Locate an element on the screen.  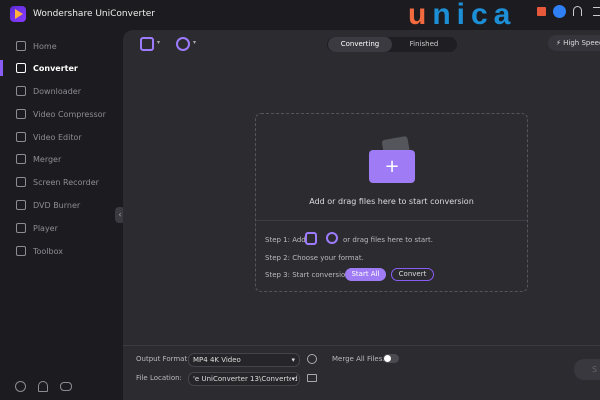
file-location-select: 'e UniConverter 13\Converted ▾ is located at coordinates (244, 379).